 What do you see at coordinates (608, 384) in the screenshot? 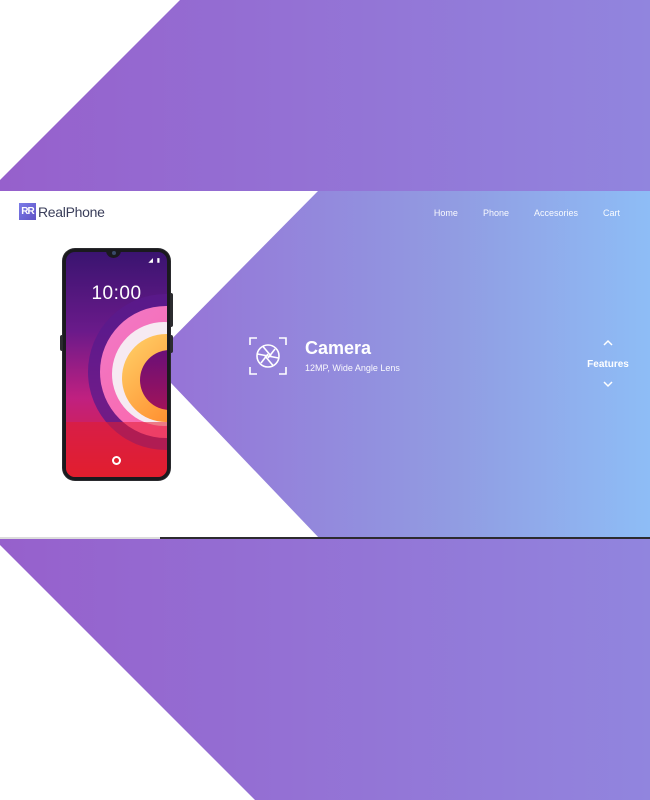
I see `chevron-down-icon` at bounding box center [608, 384].